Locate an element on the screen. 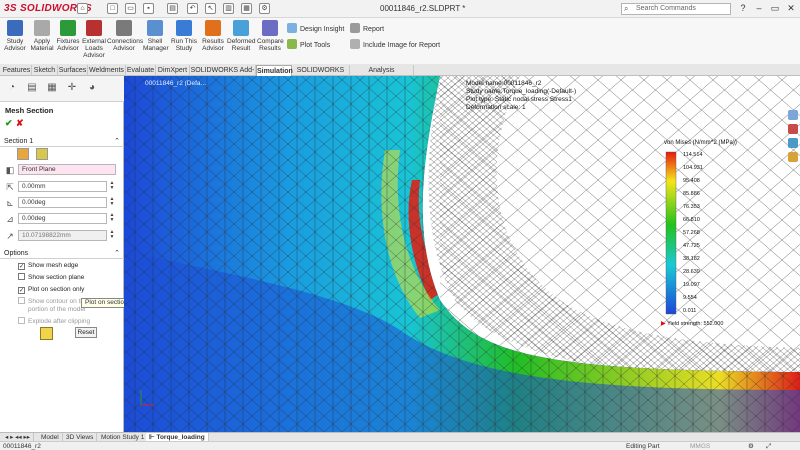 The width and height of the screenshot is (800, 450). ok-checkmark-icon: ✔ is located at coordinates (9, 123).